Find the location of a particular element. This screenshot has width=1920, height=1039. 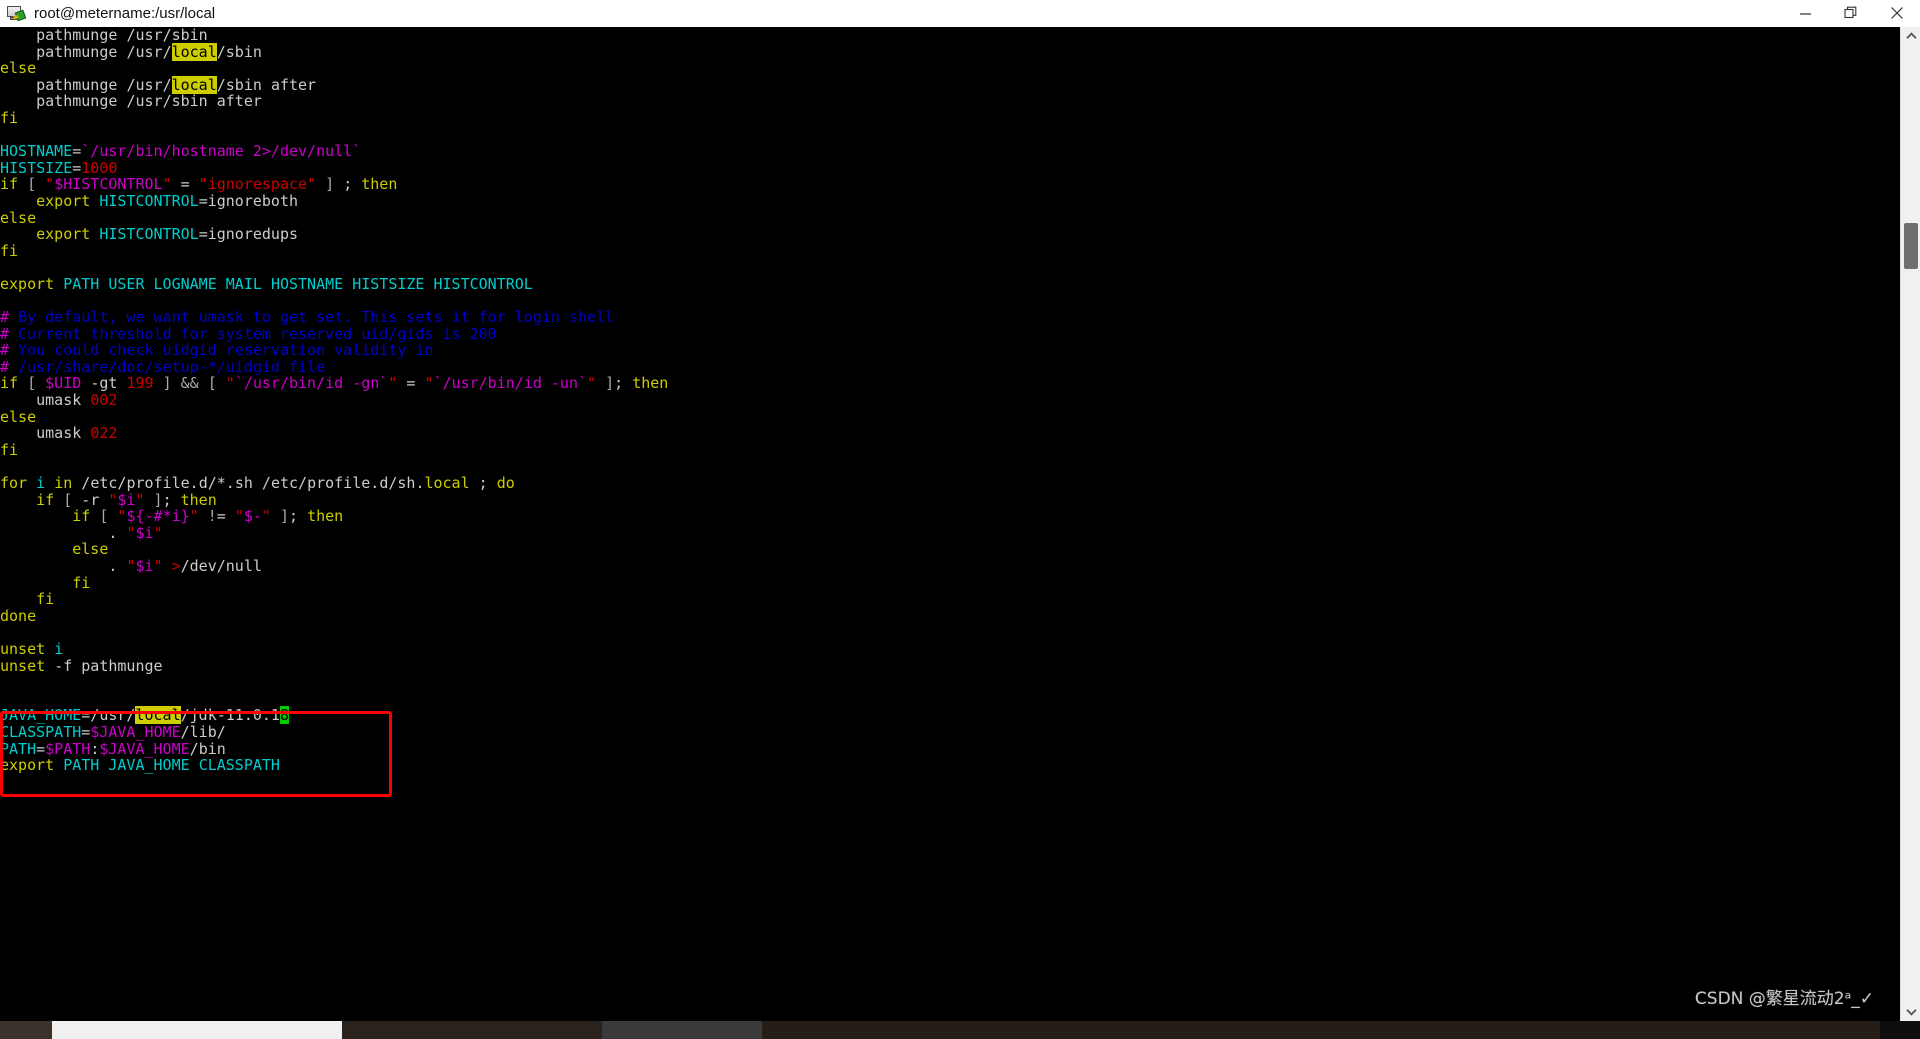

terminal-line: pathmunge /usr/local/sbin after is located at coordinates (176, 84).